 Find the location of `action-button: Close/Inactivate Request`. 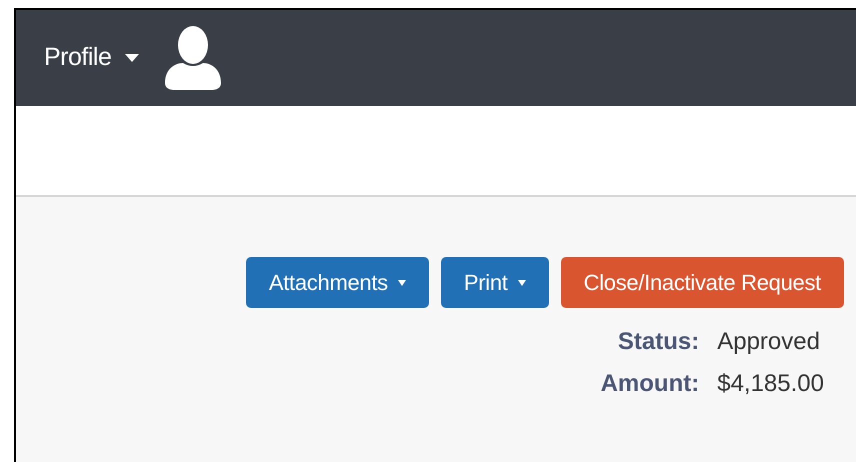

action-button: Close/Inactivate Request is located at coordinates (702, 282).